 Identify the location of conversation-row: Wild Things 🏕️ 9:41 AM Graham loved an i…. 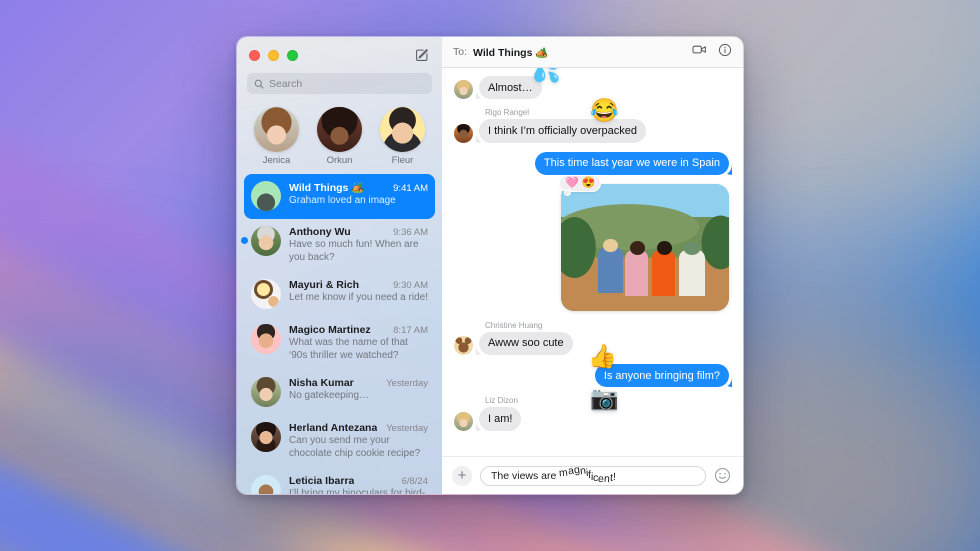
(339, 196).